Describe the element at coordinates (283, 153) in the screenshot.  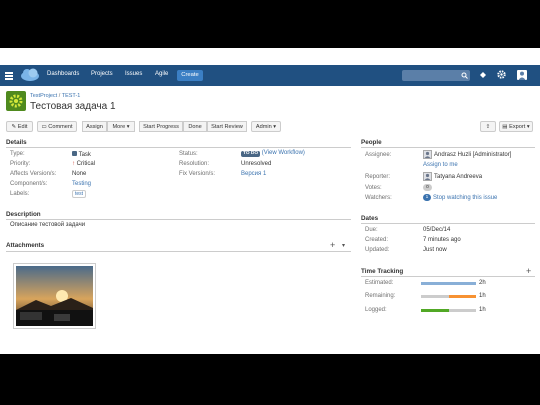
I see `view-workflow-link: (View Workflow)` at that location.